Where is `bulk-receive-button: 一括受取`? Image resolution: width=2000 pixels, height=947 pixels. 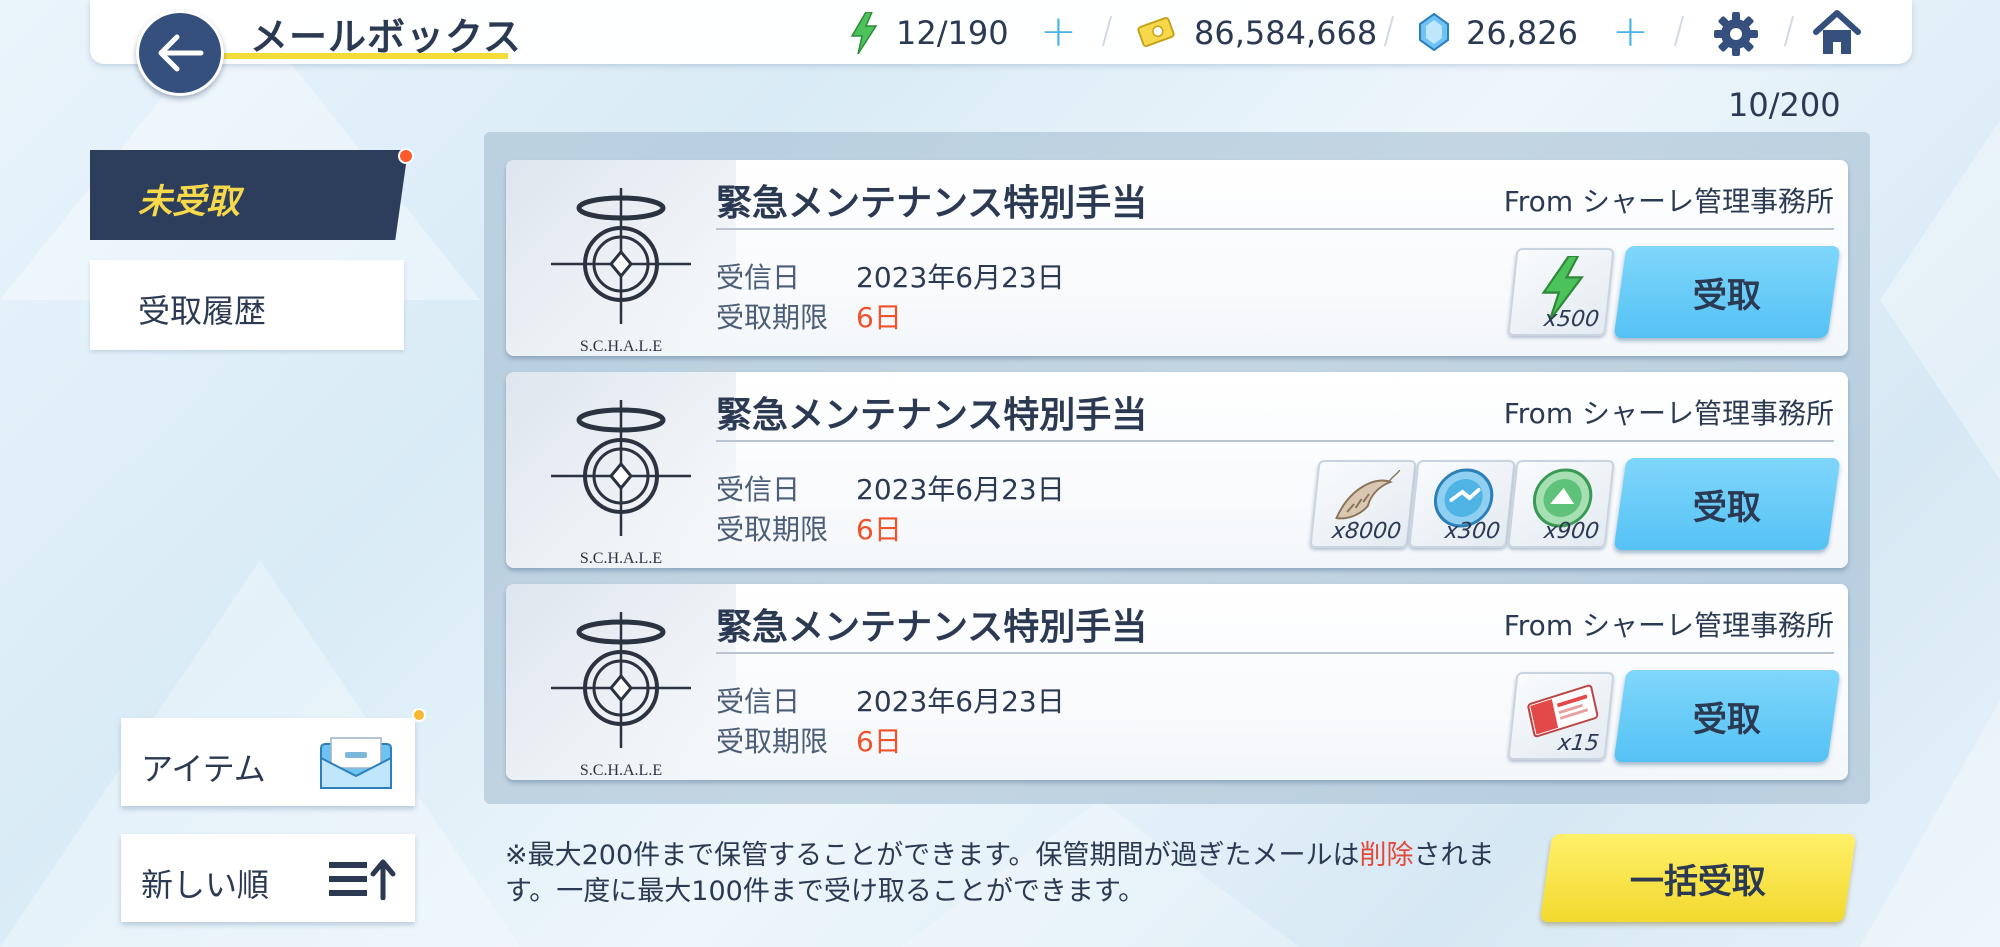
bulk-receive-button: 一括受取 is located at coordinates (1698, 878).